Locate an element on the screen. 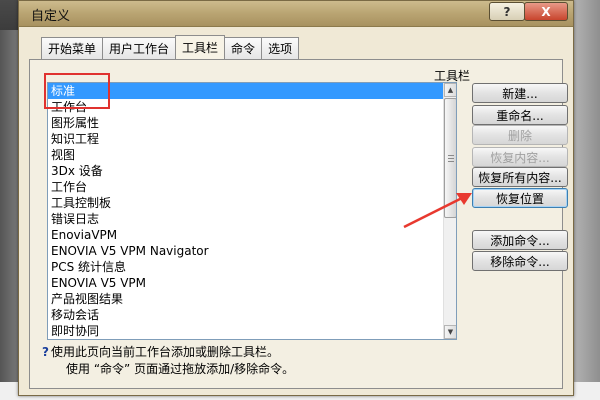  delete-toolbar-button: 删除 is located at coordinates (520, 135).